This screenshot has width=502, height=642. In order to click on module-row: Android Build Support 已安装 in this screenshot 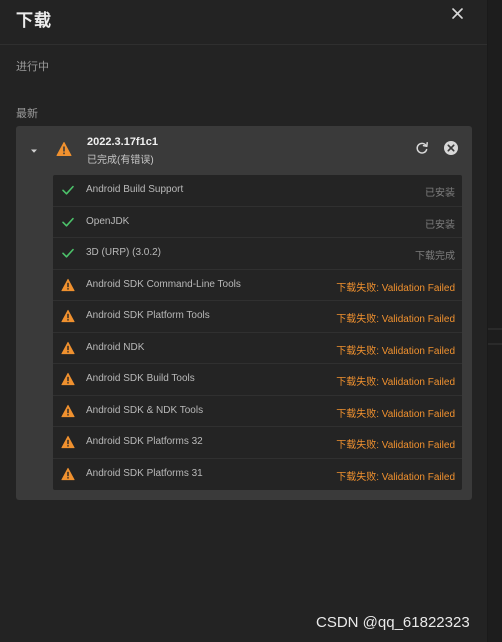, I will do `click(257, 191)`.